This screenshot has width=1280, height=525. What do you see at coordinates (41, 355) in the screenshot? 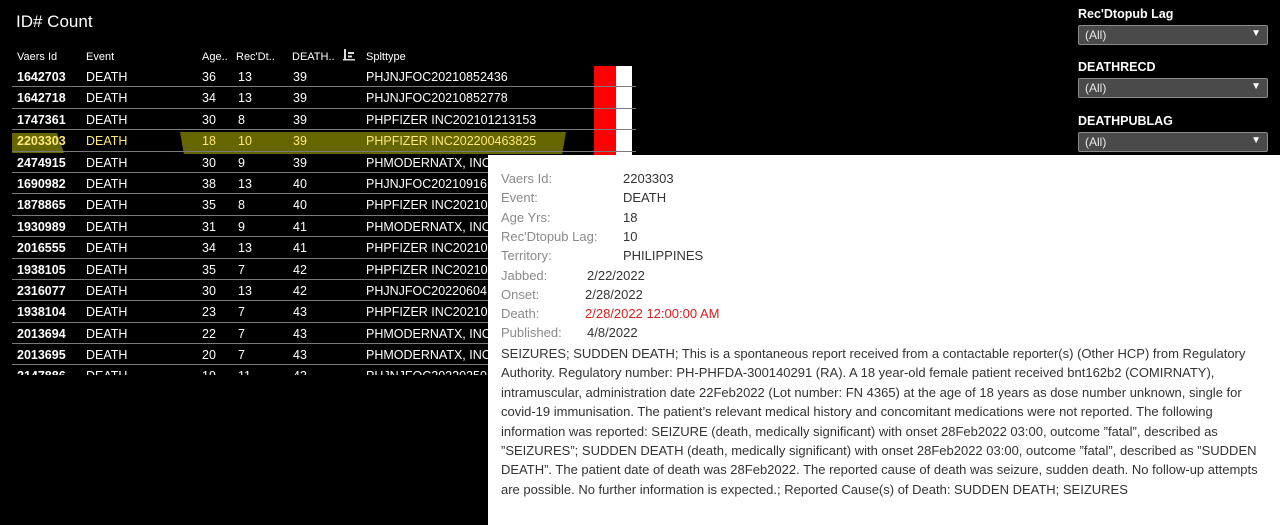
I see `cell-vaers-id: 2013695` at bounding box center [41, 355].